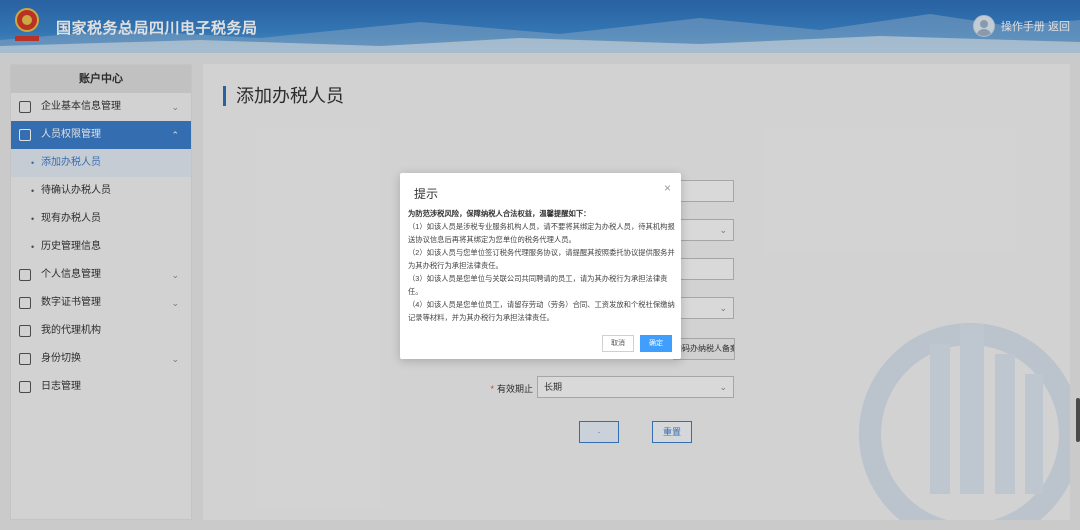 The image size is (1080, 530). Describe the element at coordinates (538, 285) in the screenshot. I see `dialog-point: （3）如该人员是您单位与关联公司共同聘请的员工，请为其办税行为承担法律责任。` at that location.